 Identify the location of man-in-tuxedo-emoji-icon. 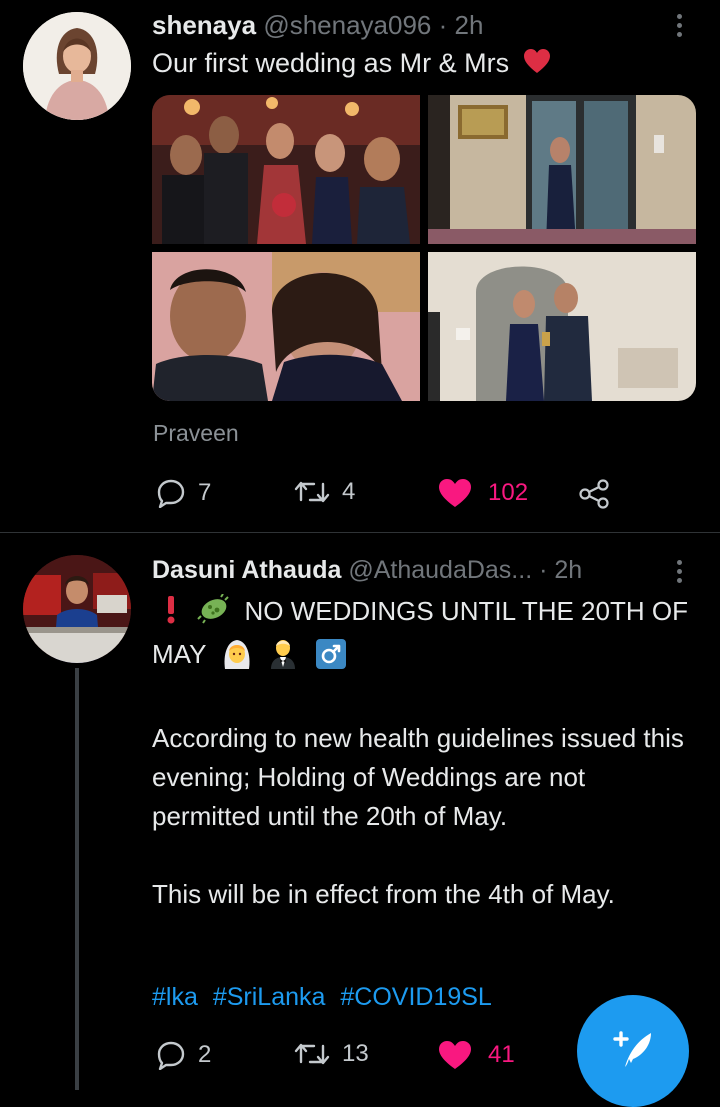
(283, 658).